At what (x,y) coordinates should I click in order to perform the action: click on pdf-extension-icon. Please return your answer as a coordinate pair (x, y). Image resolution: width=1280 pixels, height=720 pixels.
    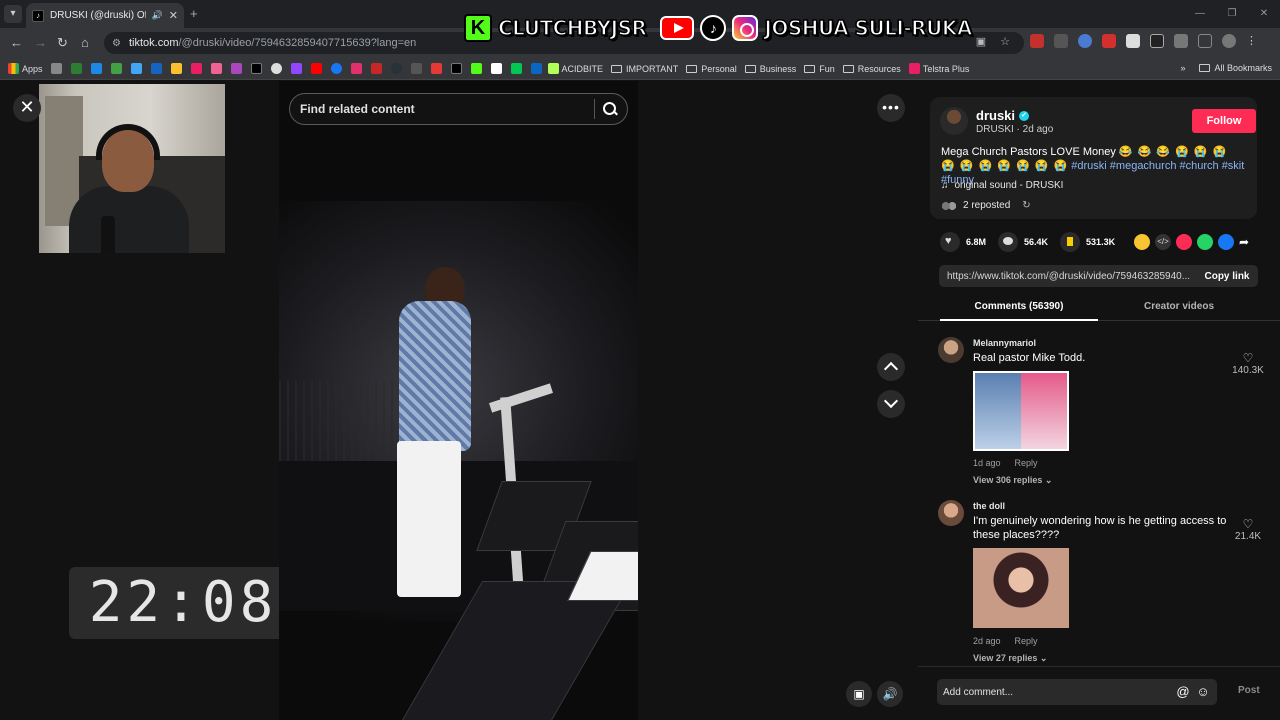
    Looking at the image, I should click on (1109, 41).